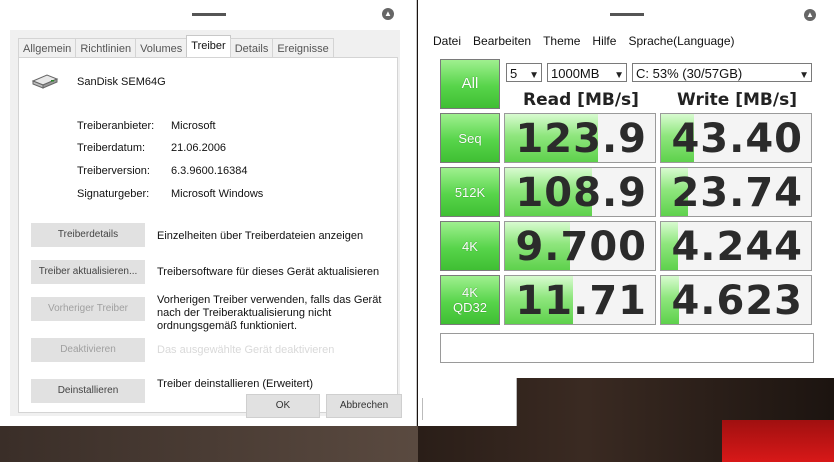 The image size is (834, 462). Describe the element at coordinates (737, 100) in the screenshot. I see `write-header: Write [MB/s]` at that location.